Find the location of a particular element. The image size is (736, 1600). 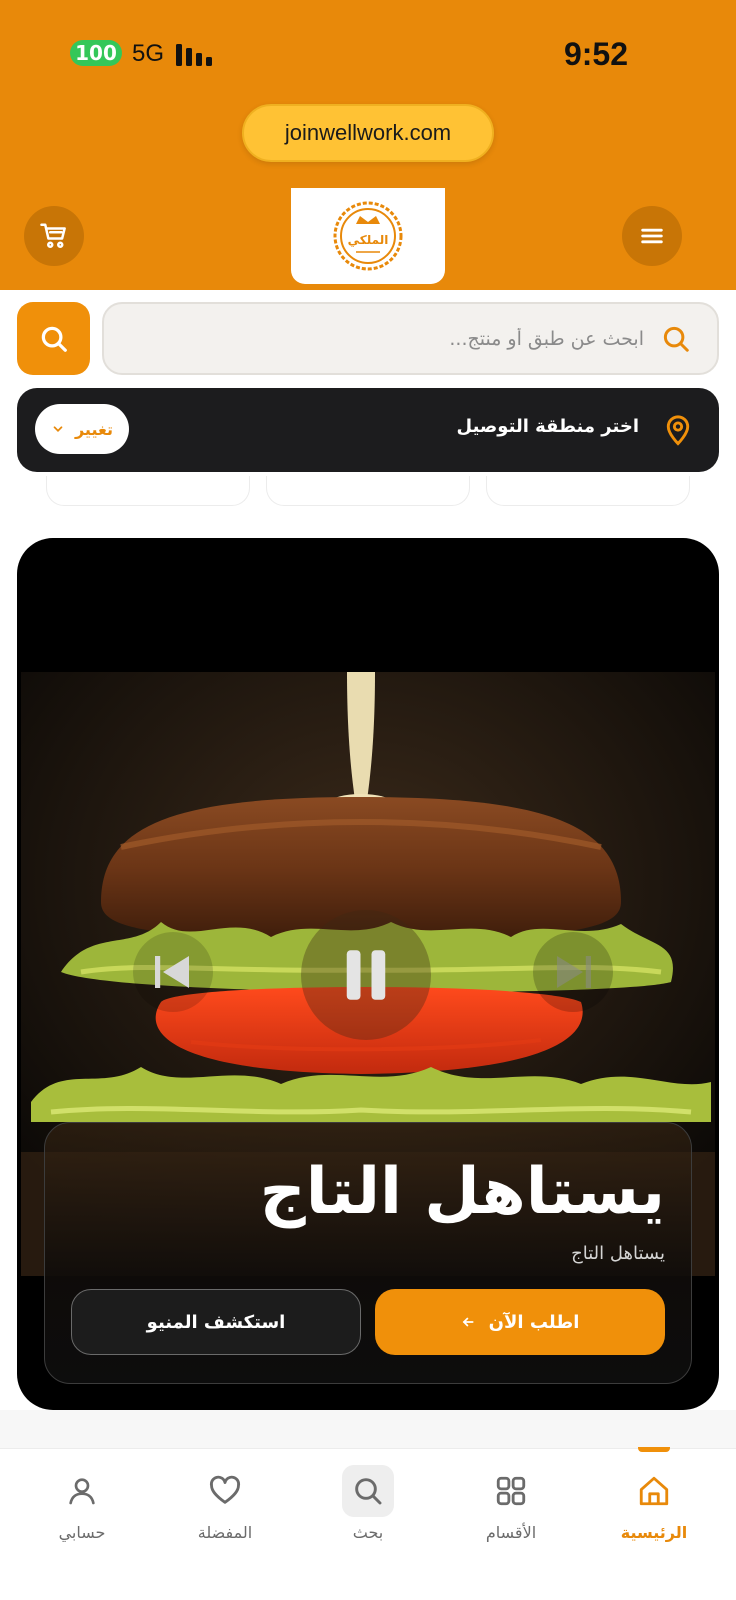

clock: 9:52 is located at coordinates (595, 54).